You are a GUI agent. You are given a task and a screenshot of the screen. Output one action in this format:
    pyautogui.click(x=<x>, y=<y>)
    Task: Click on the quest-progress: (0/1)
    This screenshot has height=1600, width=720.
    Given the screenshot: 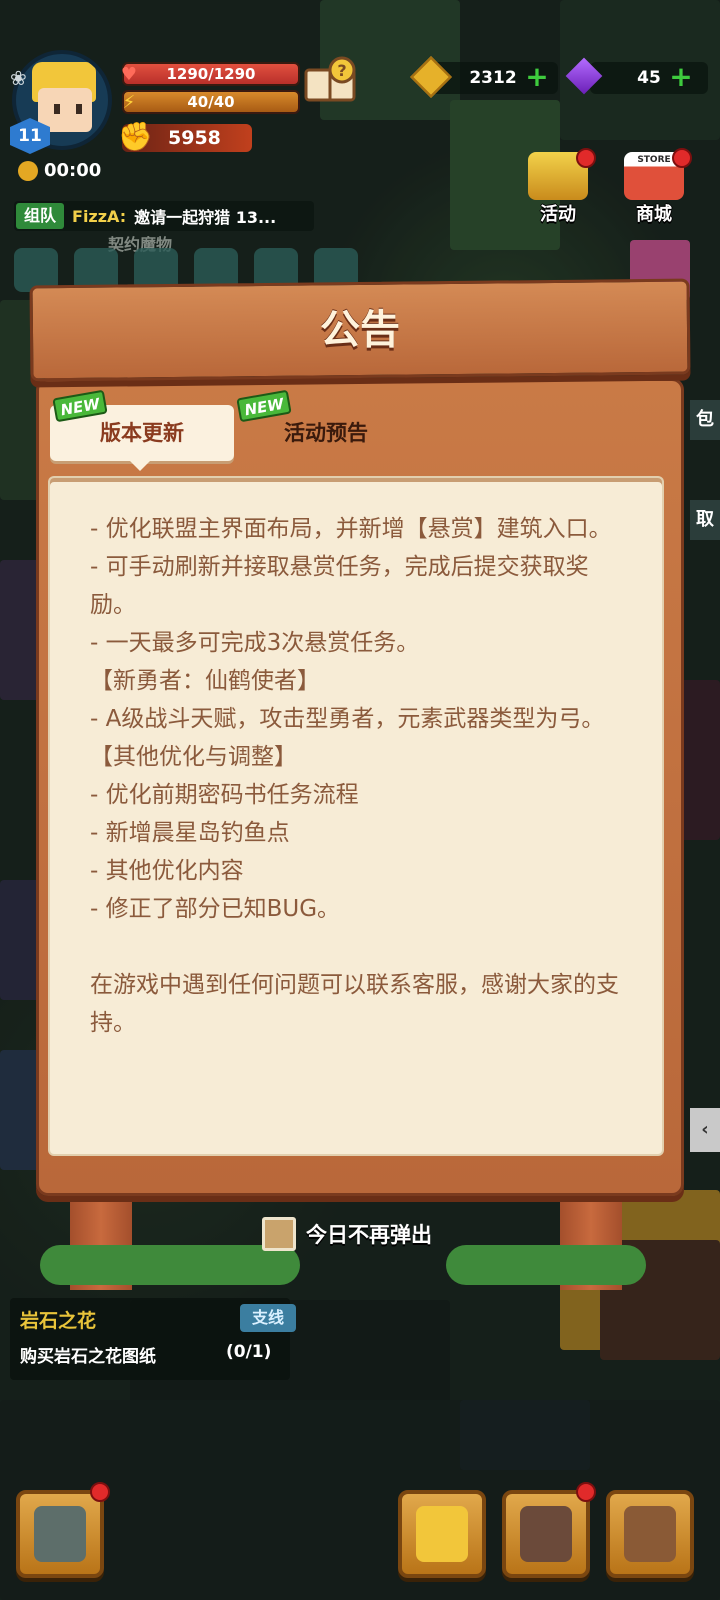 What is the action you would take?
    pyautogui.click(x=249, y=1352)
    